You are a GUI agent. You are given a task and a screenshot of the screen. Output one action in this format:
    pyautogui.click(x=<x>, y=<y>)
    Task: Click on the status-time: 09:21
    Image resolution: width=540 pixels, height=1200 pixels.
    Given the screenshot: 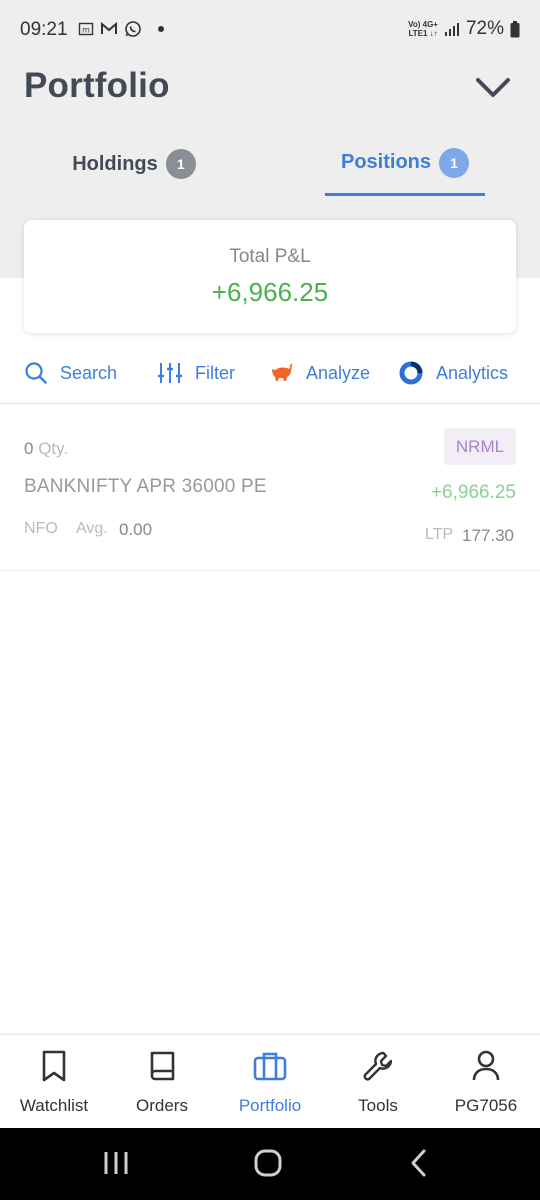 What is the action you would take?
    pyautogui.click(x=44, y=29)
    